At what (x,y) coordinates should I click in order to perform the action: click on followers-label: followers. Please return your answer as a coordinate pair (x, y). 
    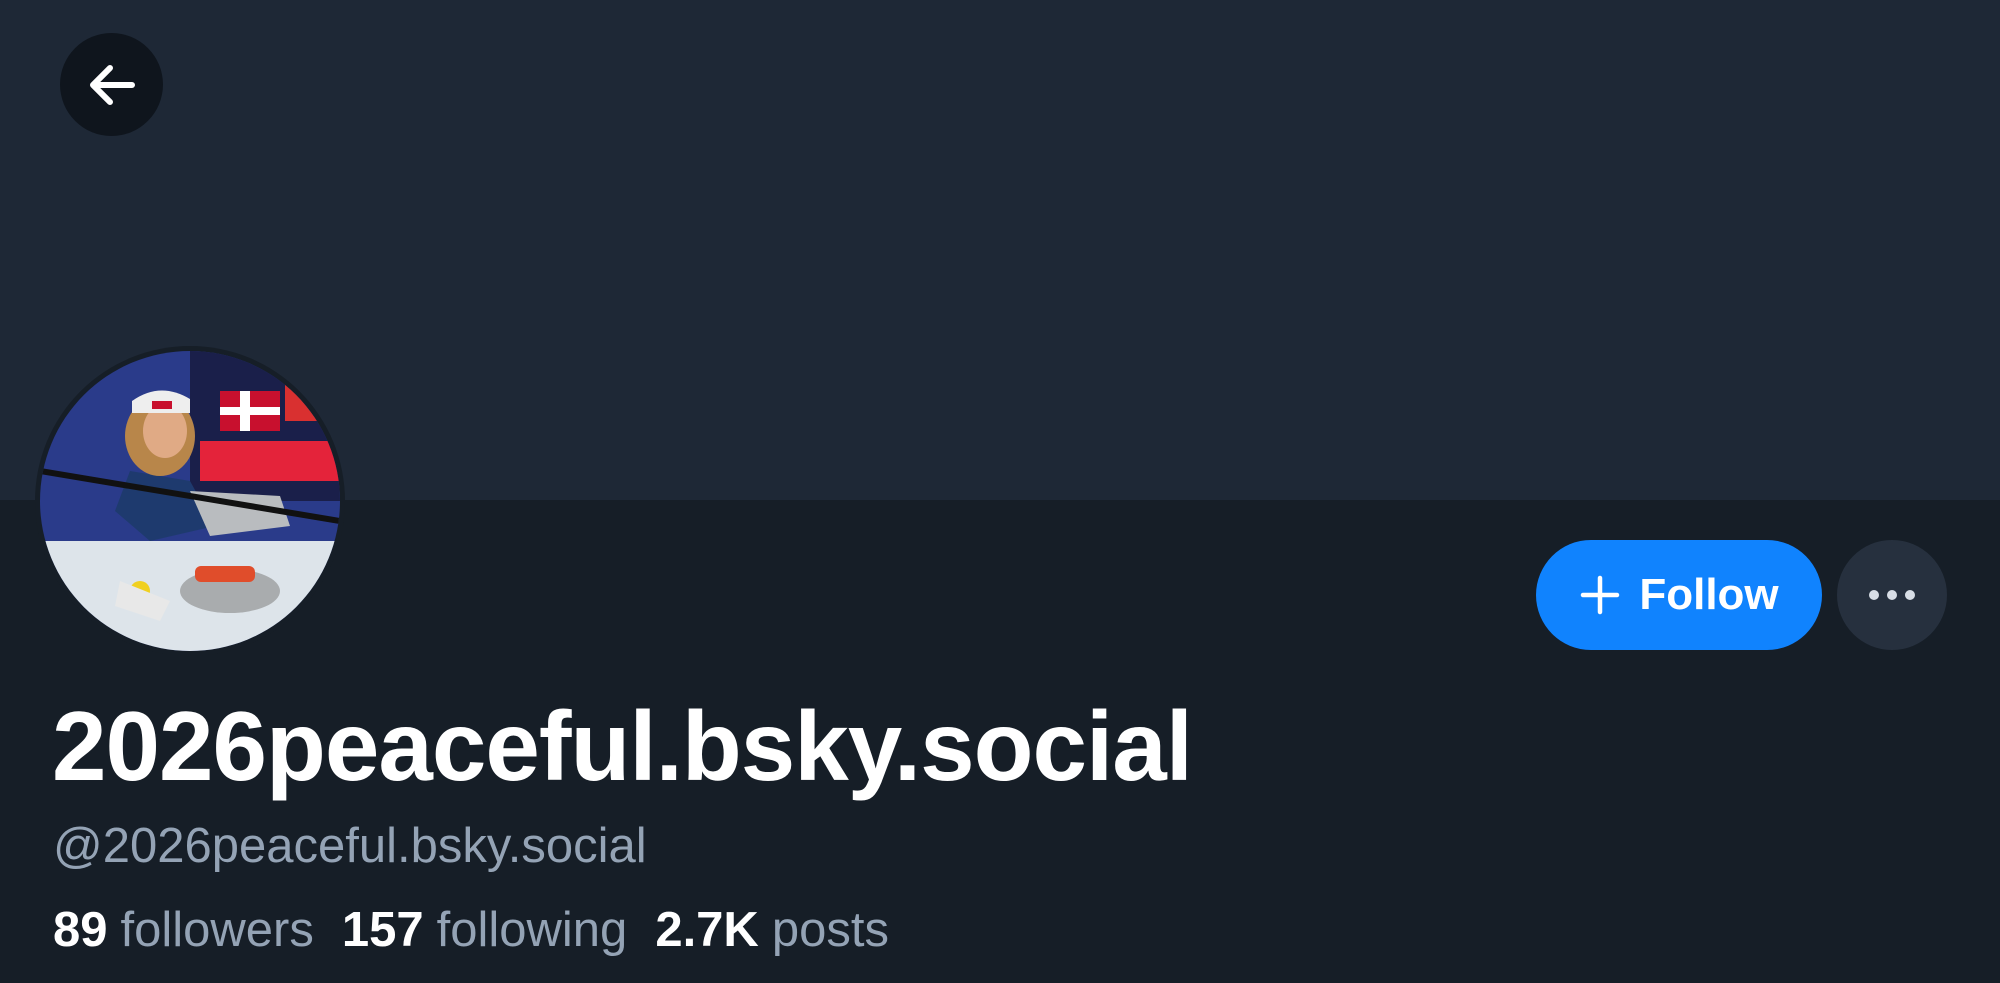
    Looking at the image, I should click on (217, 930).